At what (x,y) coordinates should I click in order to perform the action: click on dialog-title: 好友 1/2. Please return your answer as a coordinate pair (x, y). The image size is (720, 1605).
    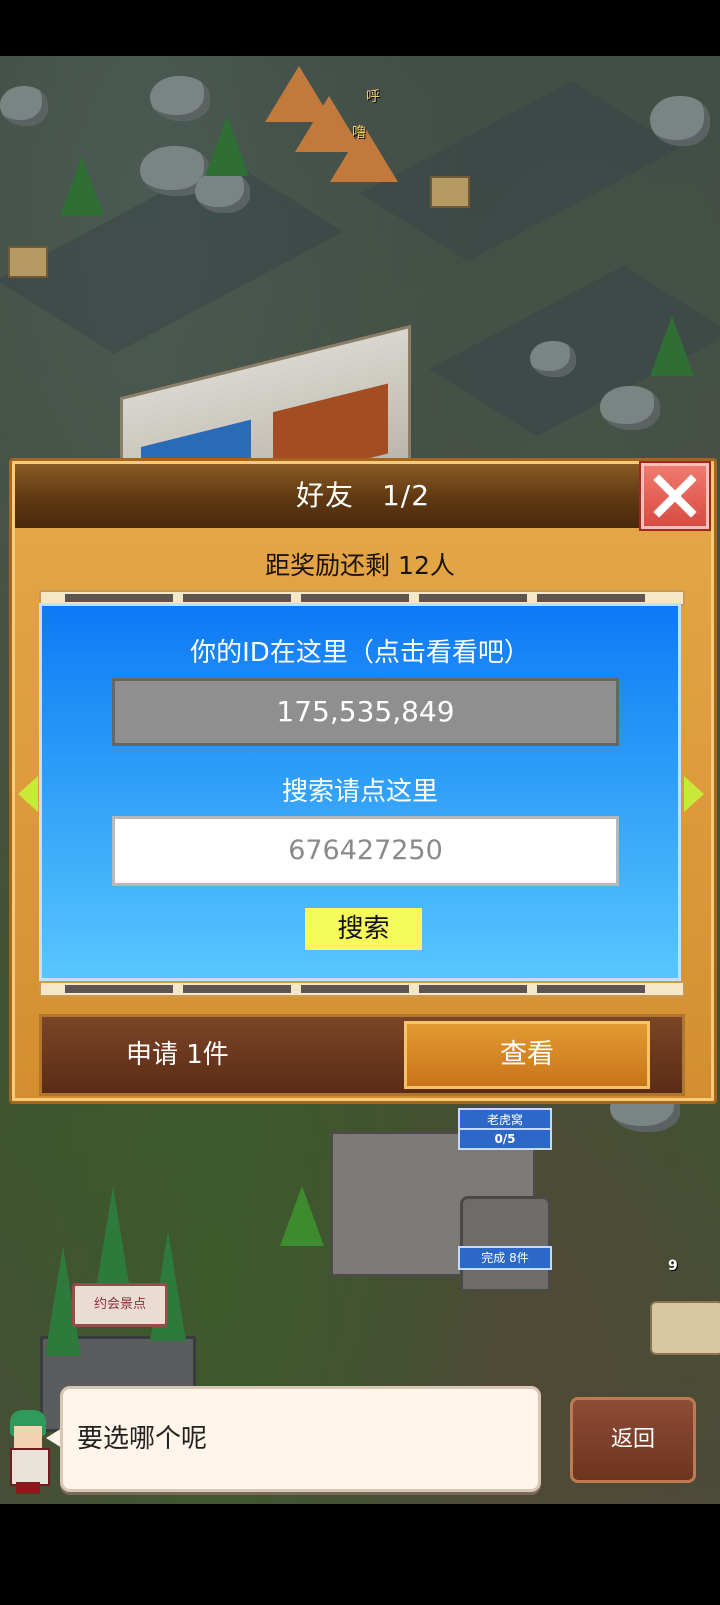
    Looking at the image, I should click on (363, 496).